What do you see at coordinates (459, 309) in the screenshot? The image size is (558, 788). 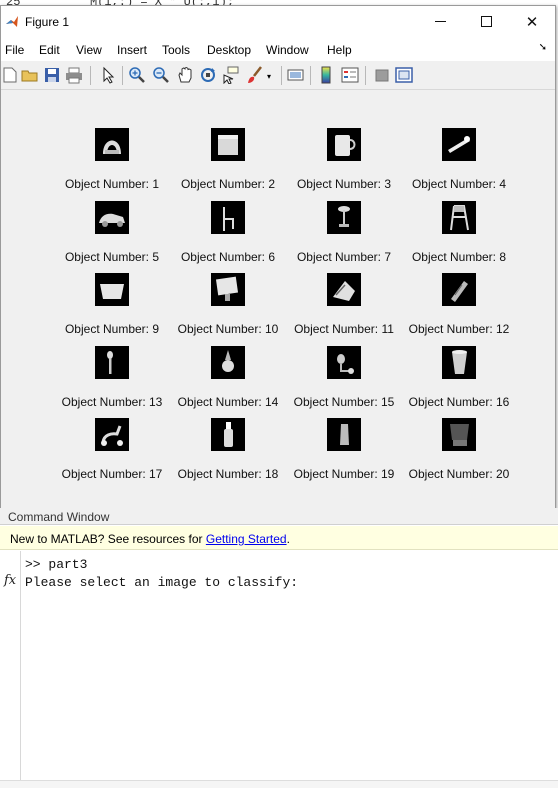 I see `object-cell: Object Number: 12` at bounding box center [459, 309].